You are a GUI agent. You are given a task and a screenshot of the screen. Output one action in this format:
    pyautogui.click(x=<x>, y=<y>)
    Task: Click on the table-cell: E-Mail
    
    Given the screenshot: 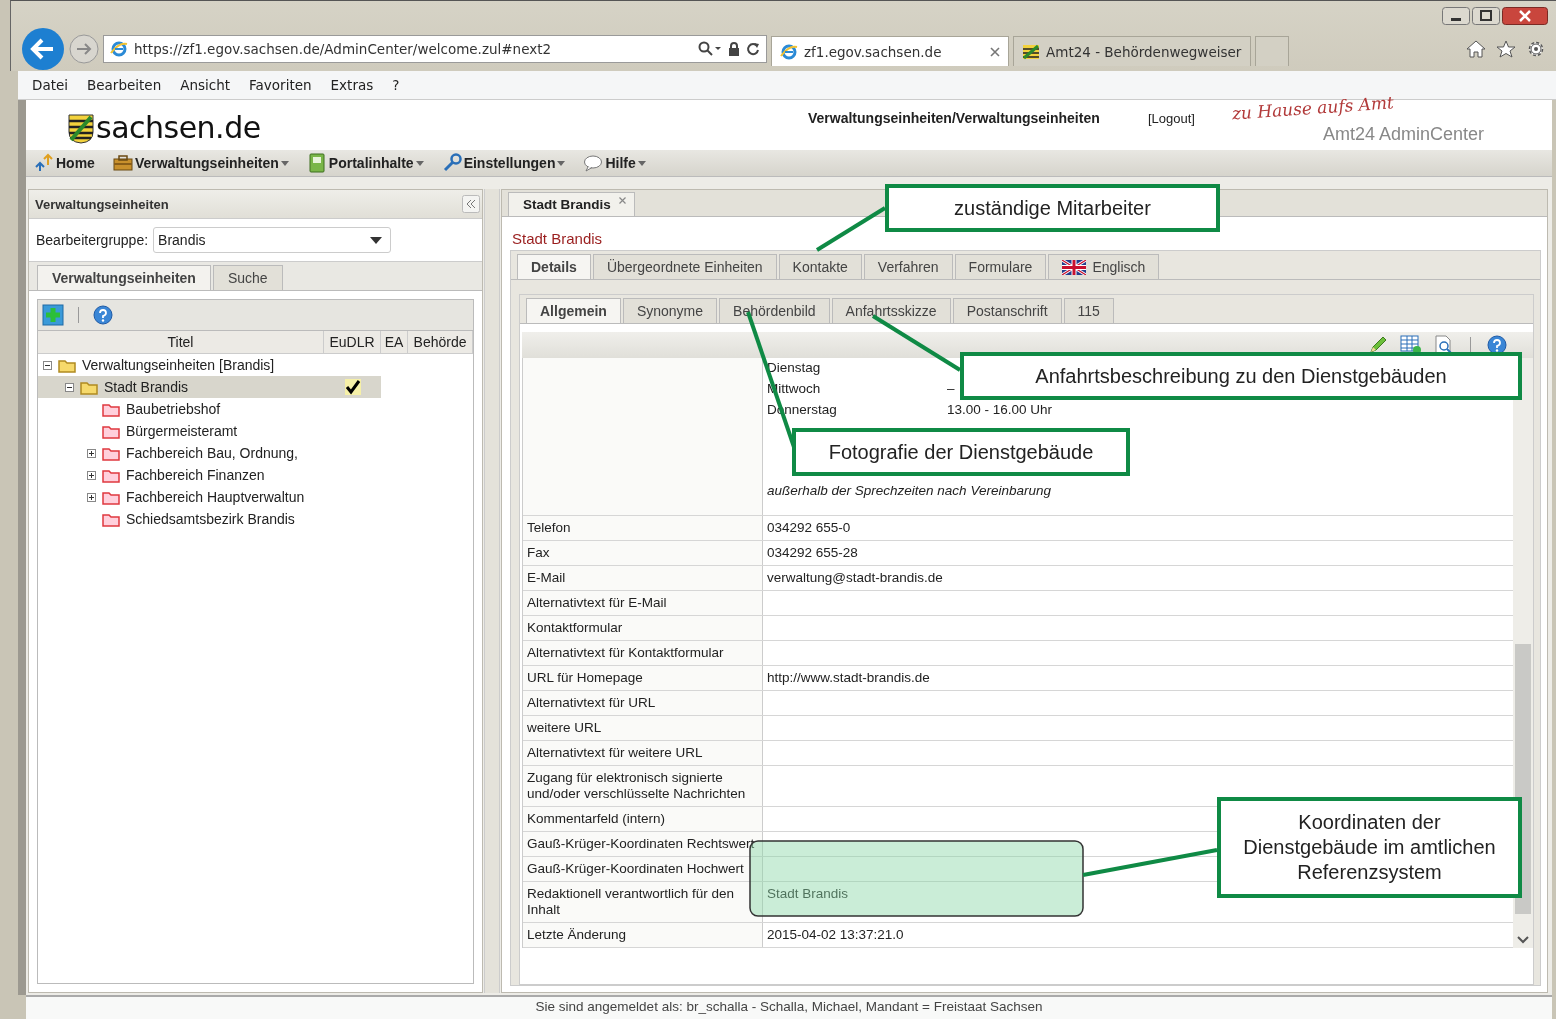 What is the action you would take?
    pyautogui.click(x=643, y=578)
    